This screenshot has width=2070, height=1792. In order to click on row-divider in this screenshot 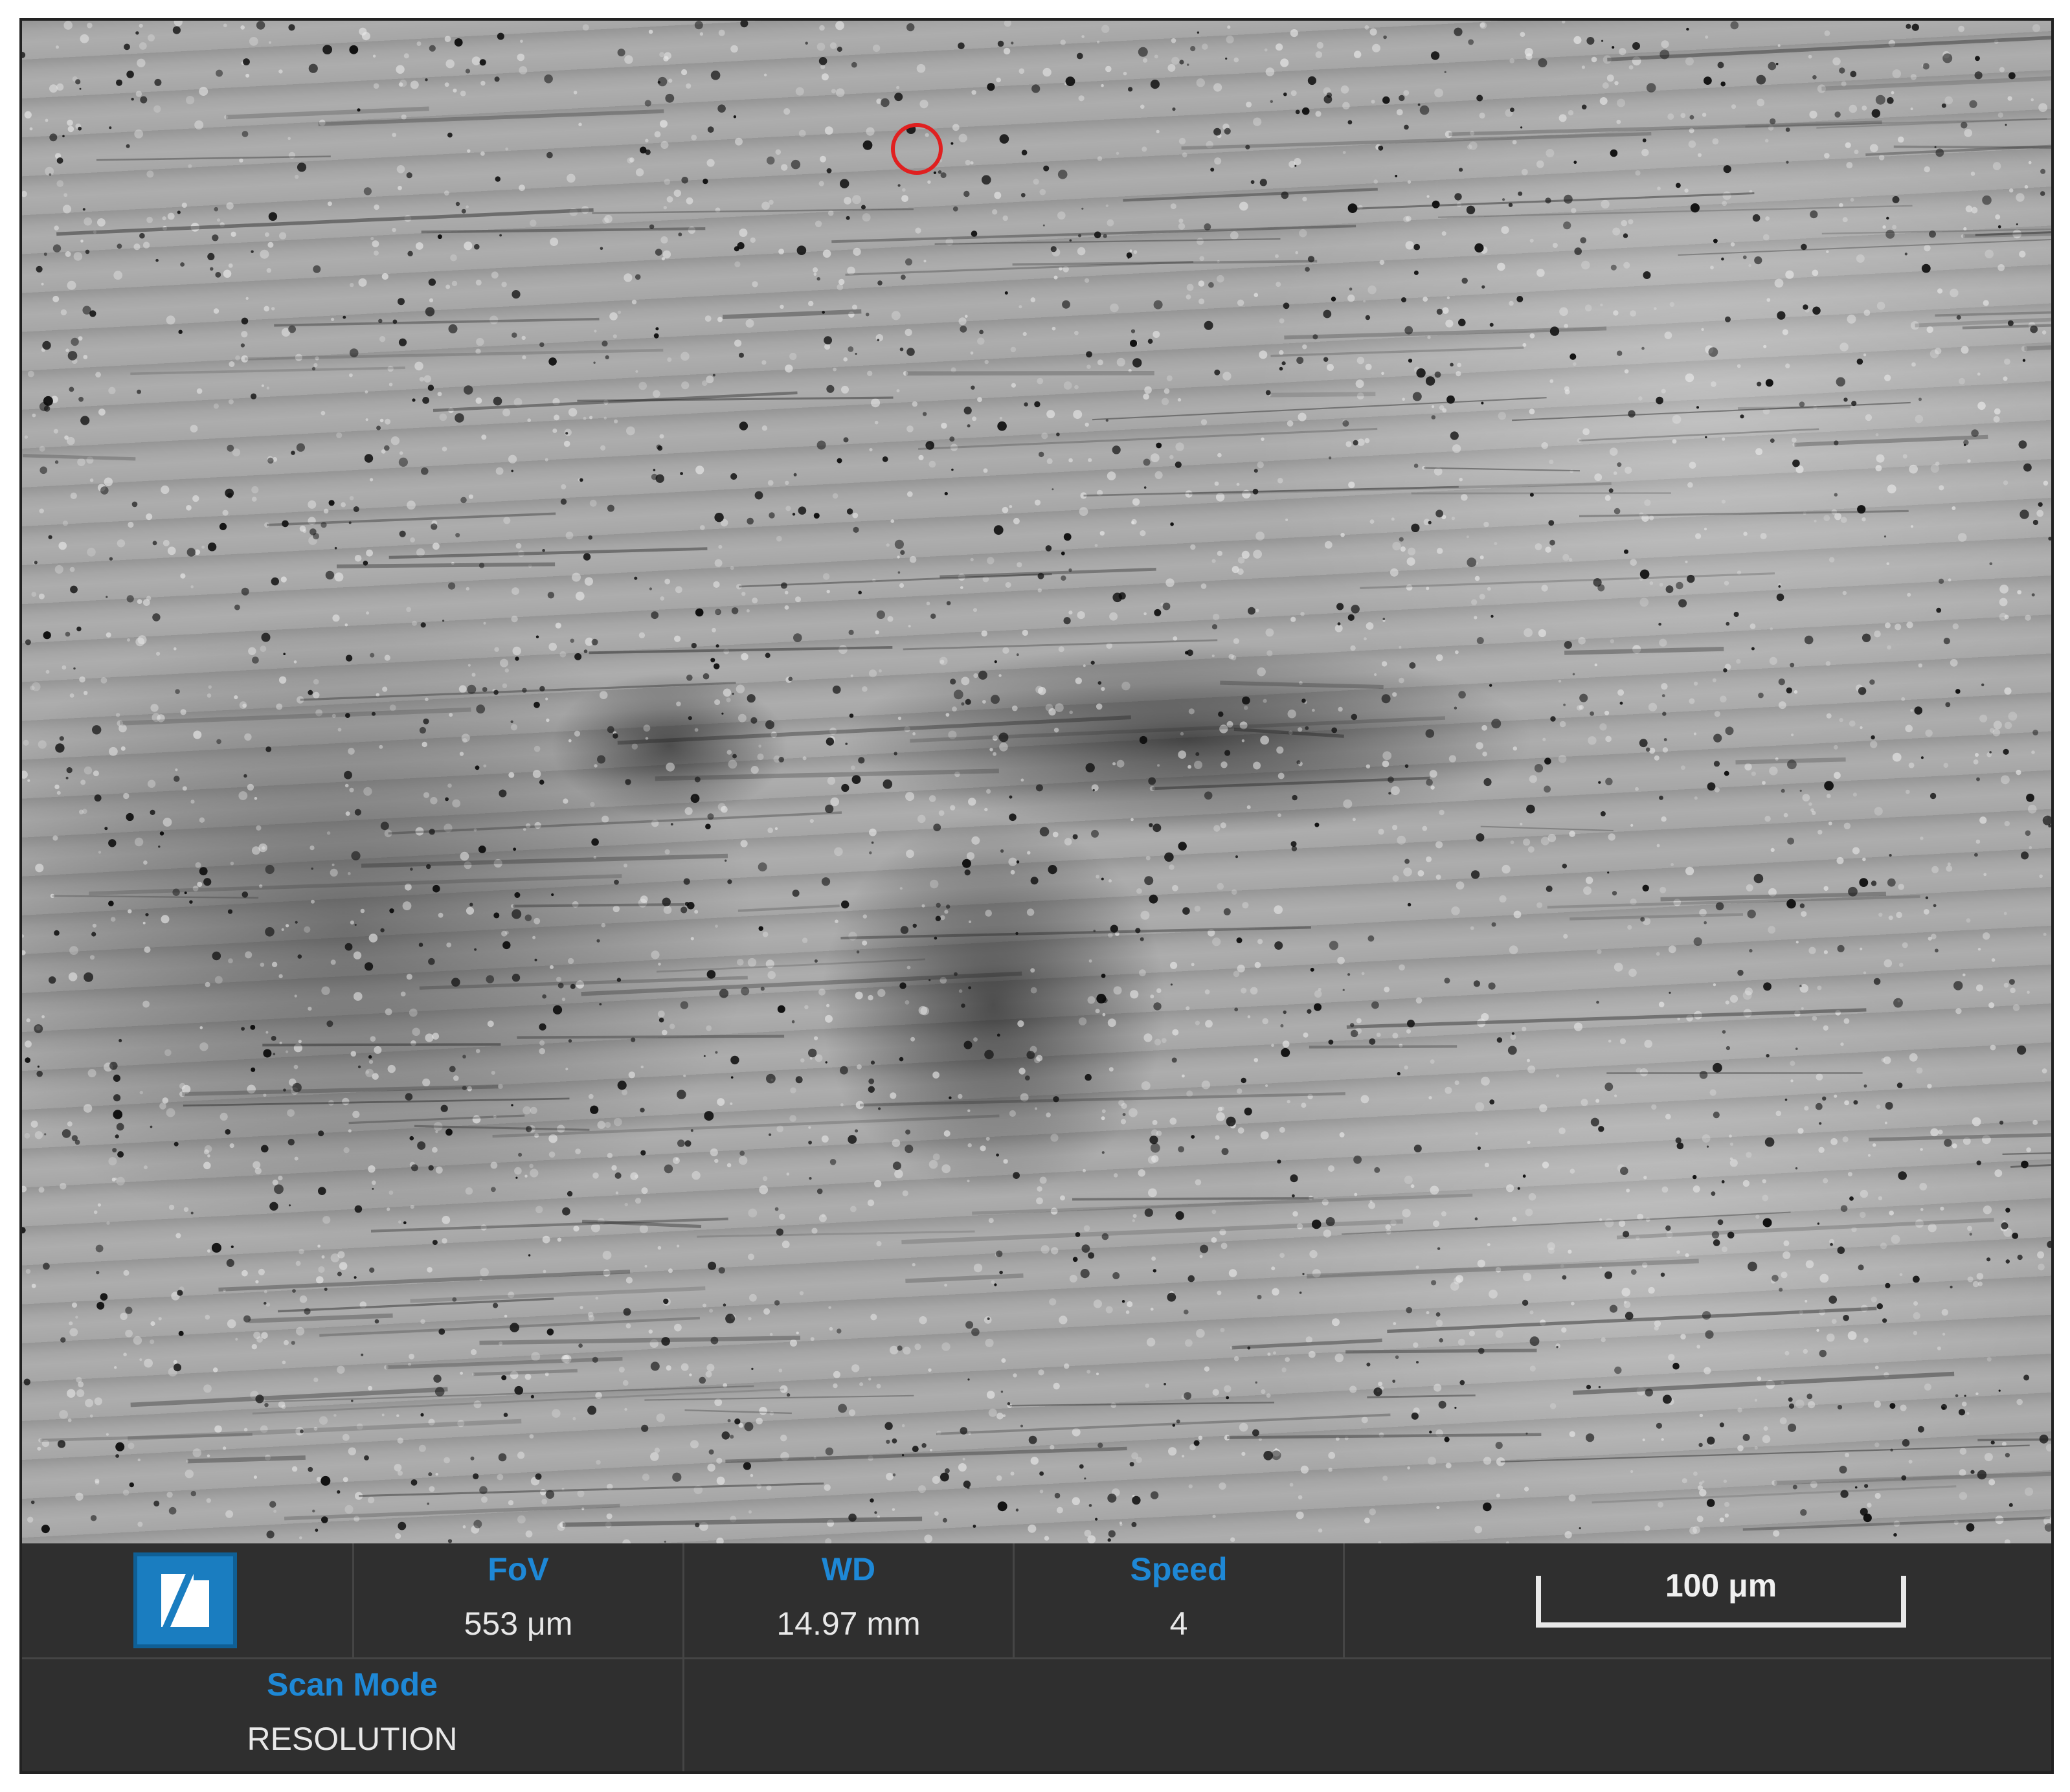, I will do `click(1036, 1658)`.